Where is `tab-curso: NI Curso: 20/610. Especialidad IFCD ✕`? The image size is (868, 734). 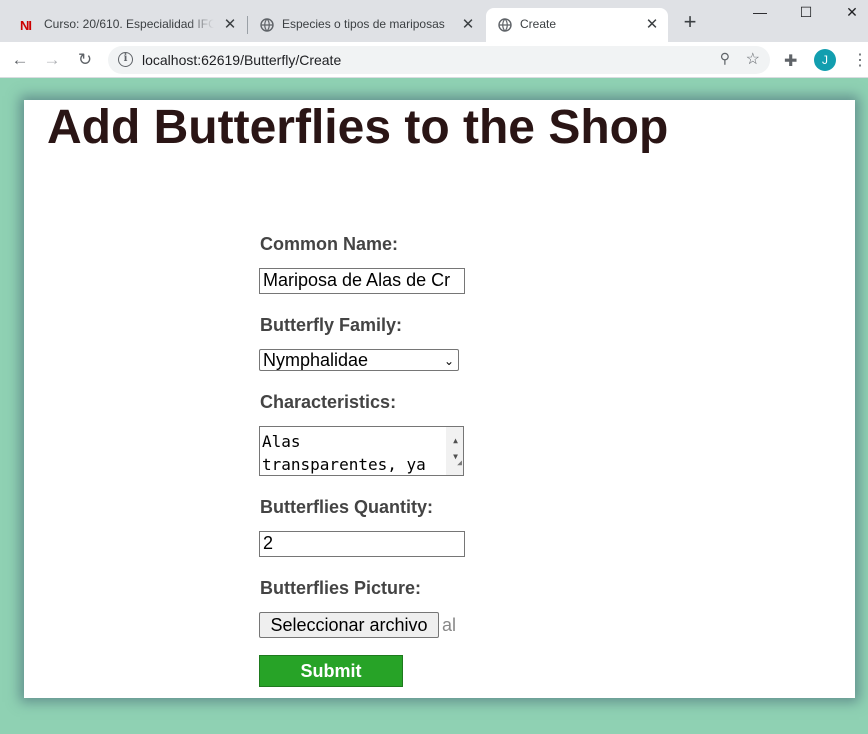 tab-curso: NI Curso: 20/610. Especialidad IFCD ✕ is located at coordinates (127, 25).